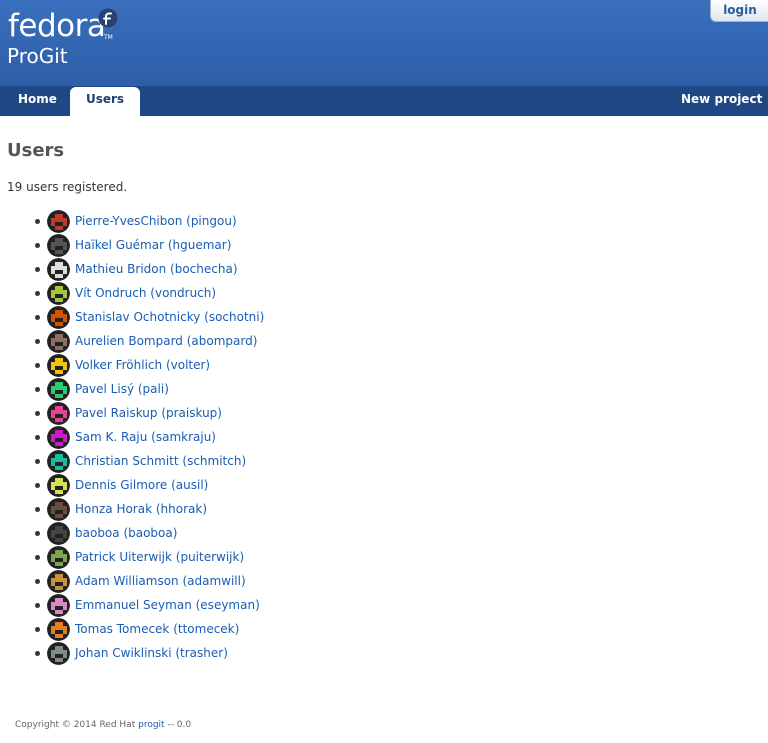 This screenshot has height=743, width=768. Describe the element at coordinates (160, 581) in the screenshot. I see `user-link: Adam Williamson (adamwill)` at that location.